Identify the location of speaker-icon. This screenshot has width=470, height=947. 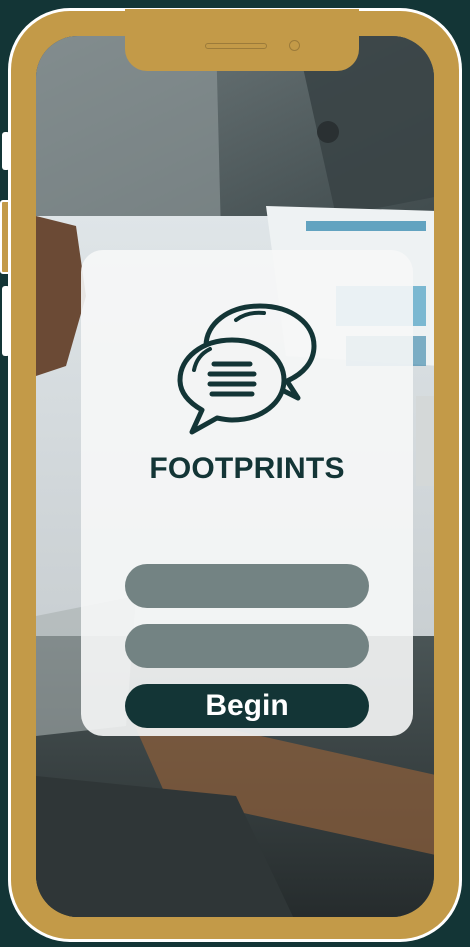
(236, 46).